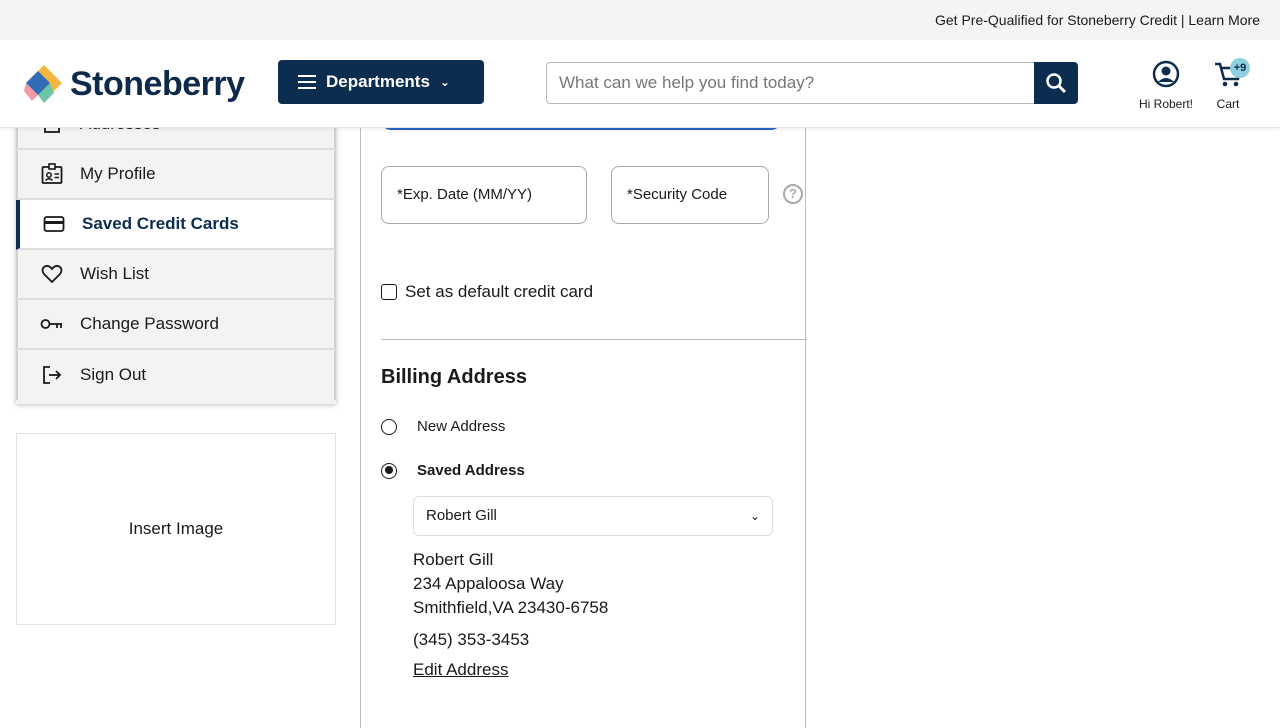 The image size is (1280, 728). What do you see at coordinates (160, 223) in the screenshot?
I see `sidebar-item-label: Saved Credit Cards` at bounding box center [160, 223].